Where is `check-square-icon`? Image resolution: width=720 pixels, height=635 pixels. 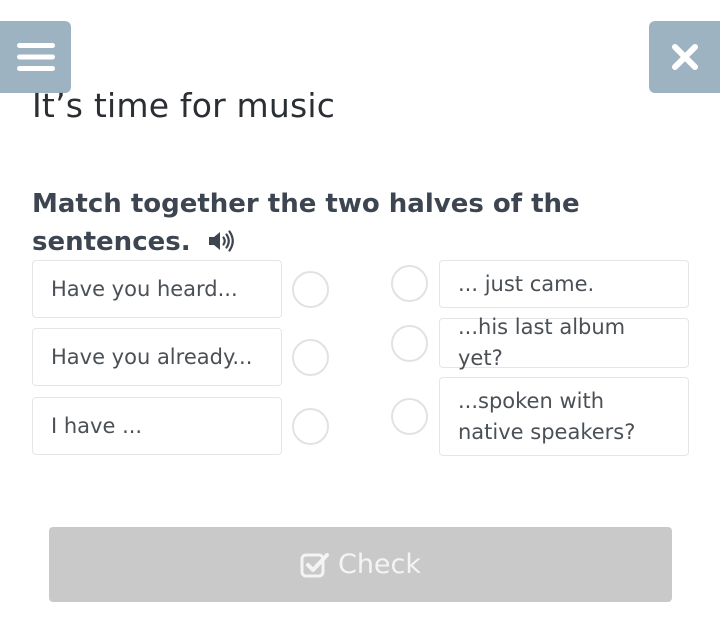
check-square-icon is located at coordinates (315, 565).